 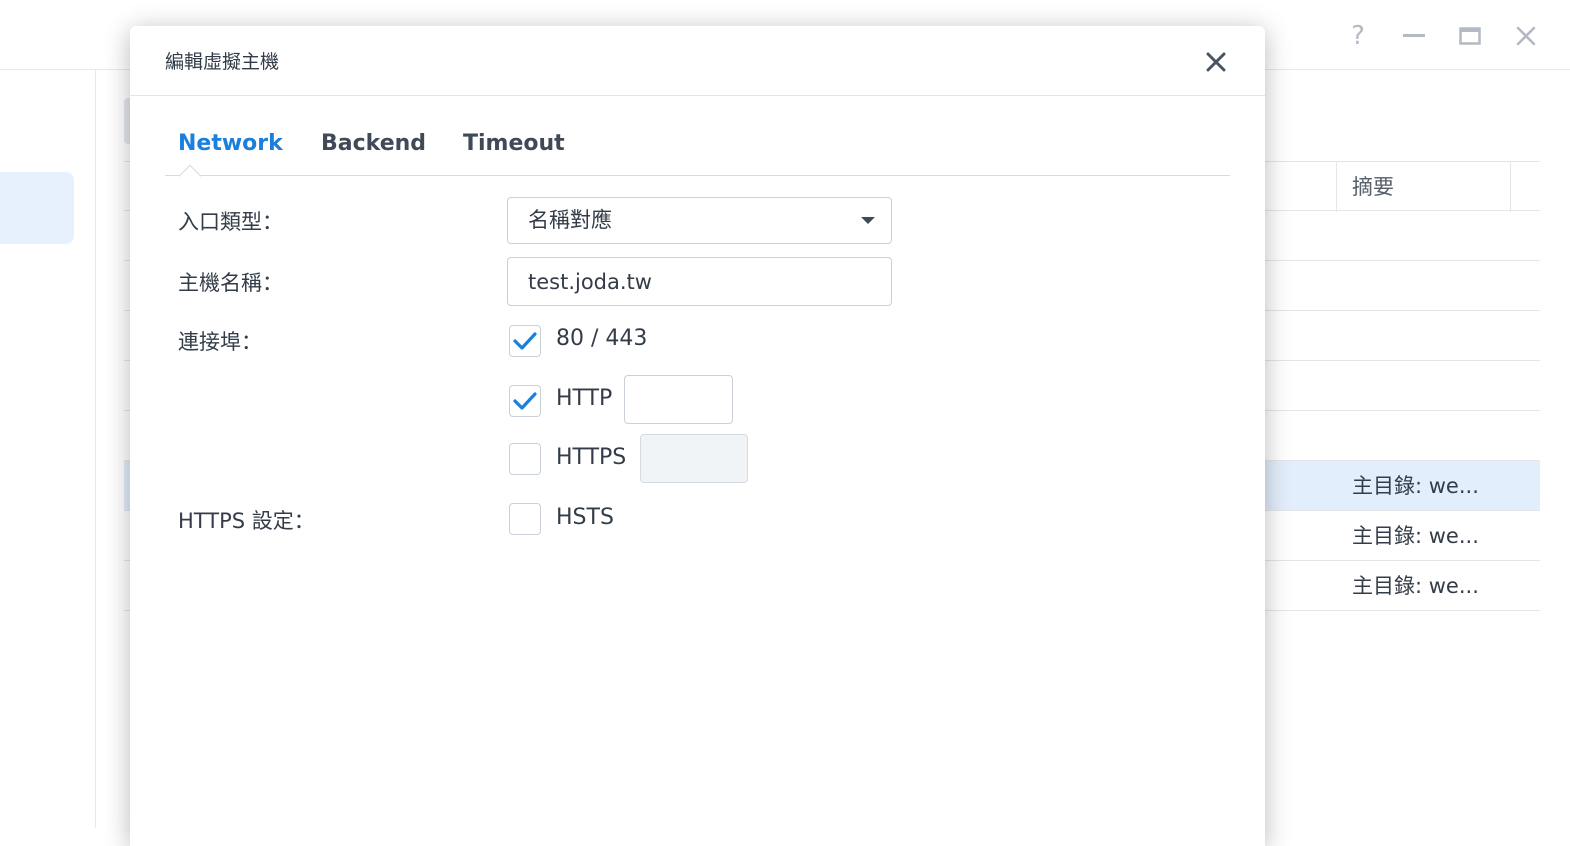 I want to click on hostname-input, so click(x=699, y=281).